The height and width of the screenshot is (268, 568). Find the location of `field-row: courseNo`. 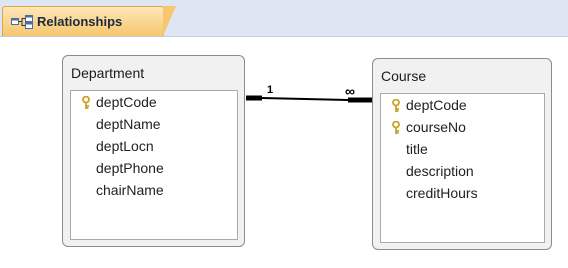

field-row: courseNo is located at coordinates (462, 128).